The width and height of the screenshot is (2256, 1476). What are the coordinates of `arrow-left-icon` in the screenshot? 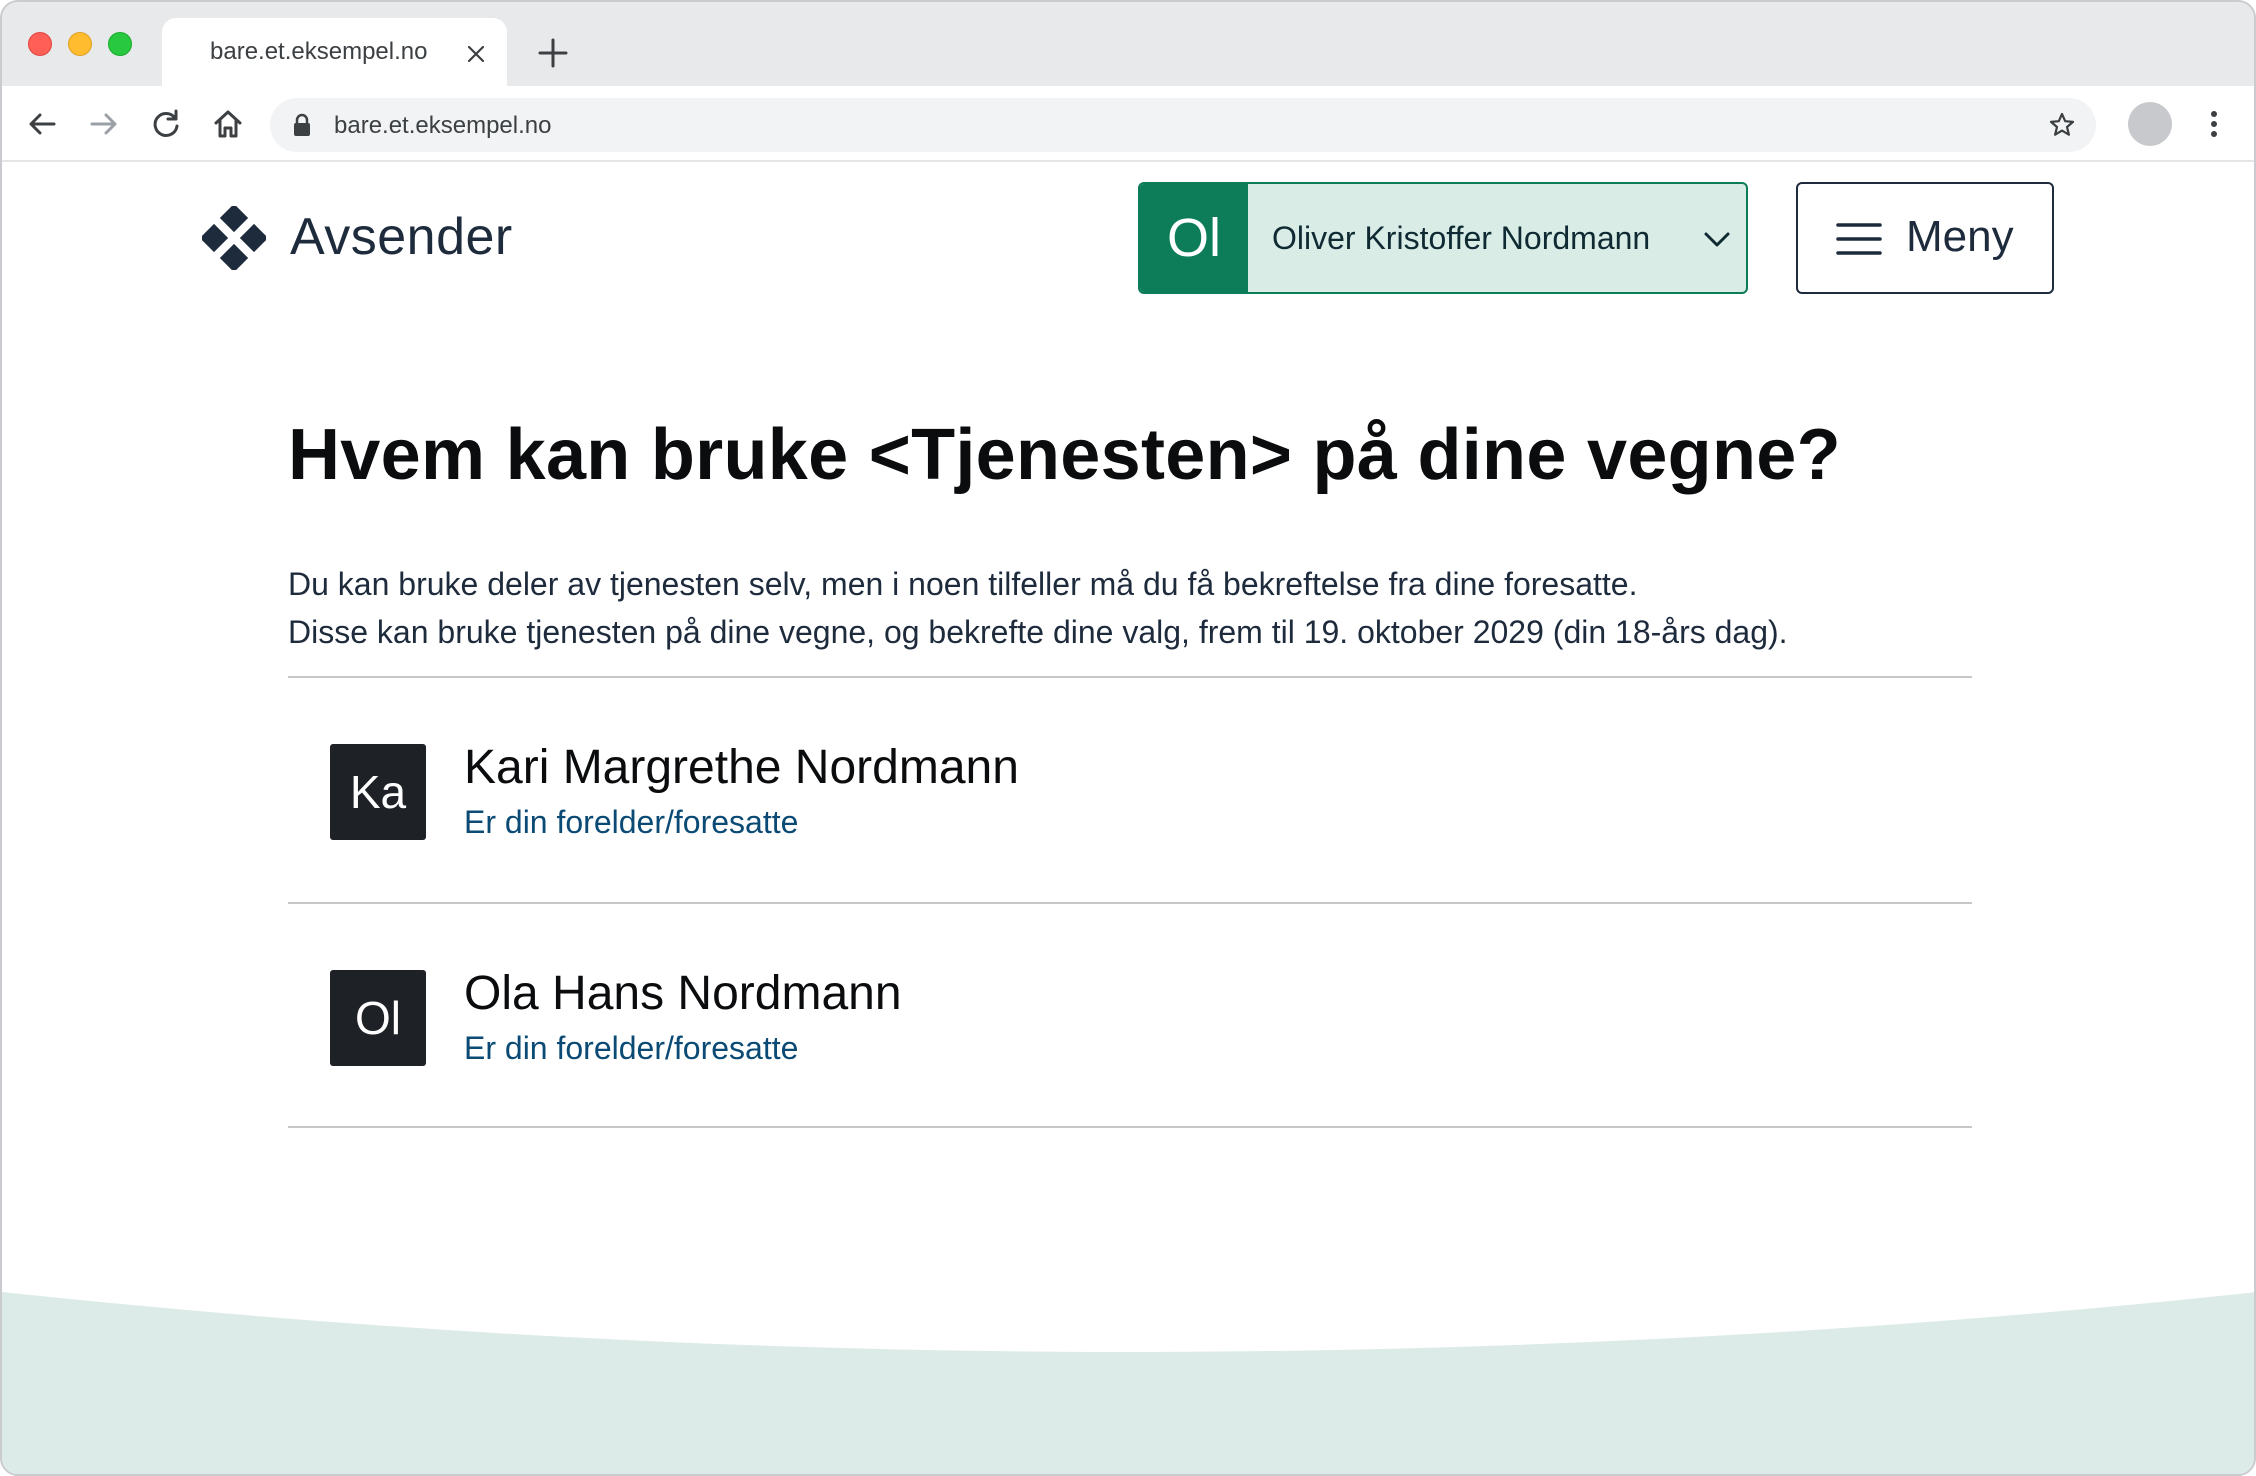 It's located at (42, 124).